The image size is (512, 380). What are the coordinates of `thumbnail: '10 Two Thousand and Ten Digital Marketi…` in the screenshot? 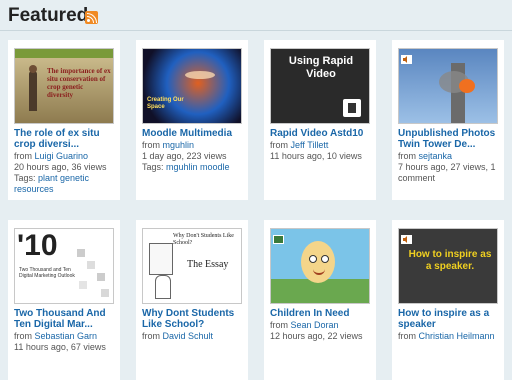 It's located at (64, 266).